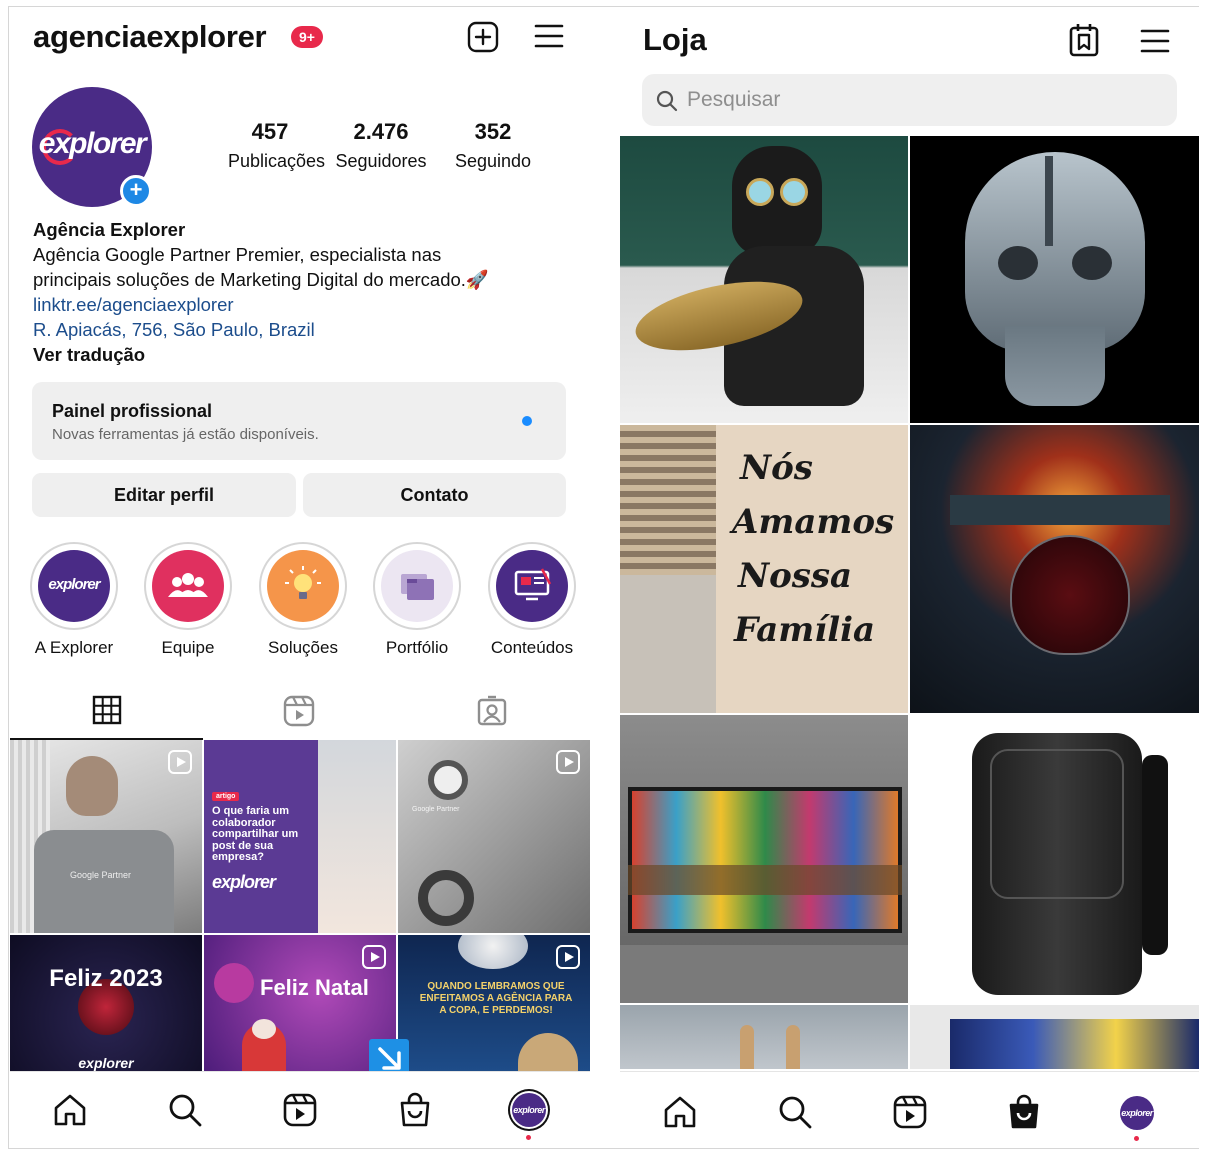 This screenshot has height=1154, width=1206. I want to click on notification-badge: 9+, so click(307, 37).